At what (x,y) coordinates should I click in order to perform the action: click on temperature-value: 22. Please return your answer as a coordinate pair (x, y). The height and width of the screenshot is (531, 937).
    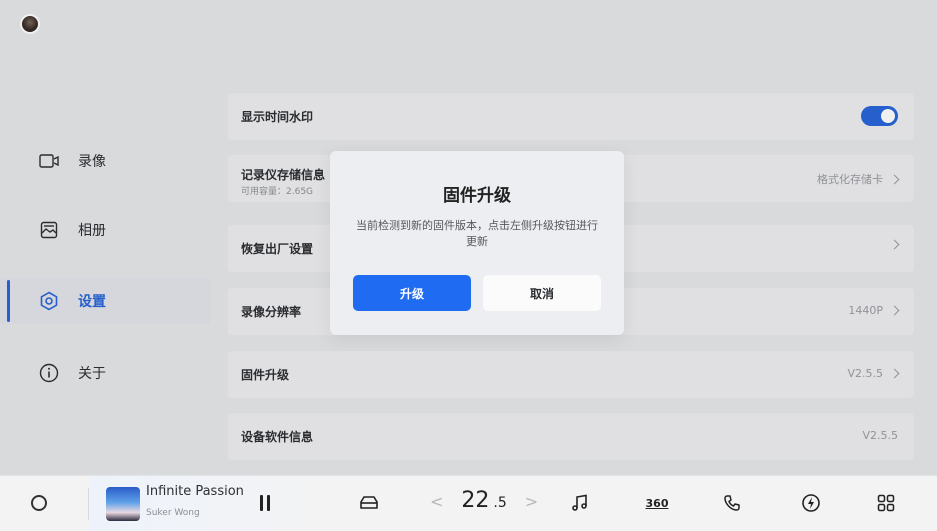
    Looking at the image, I should click on (475, 500).